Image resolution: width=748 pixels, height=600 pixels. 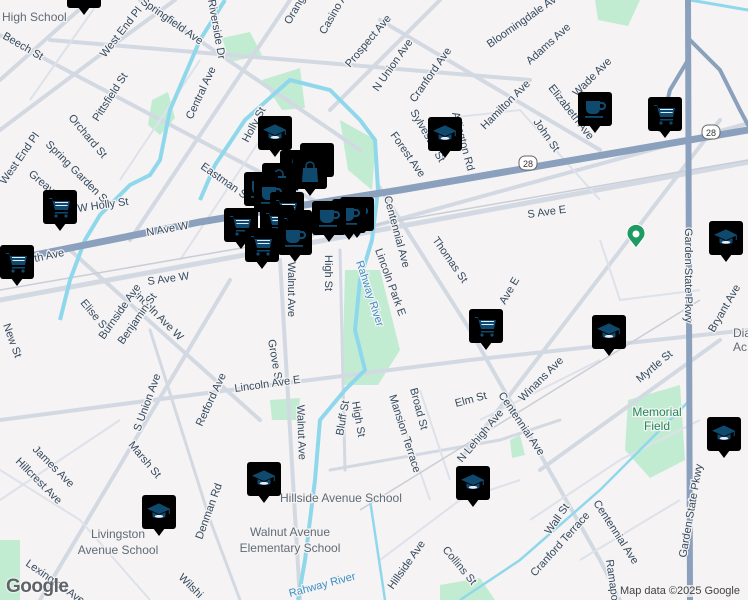 I want to click on poi-label: Dia, so click(x=740, y=333).